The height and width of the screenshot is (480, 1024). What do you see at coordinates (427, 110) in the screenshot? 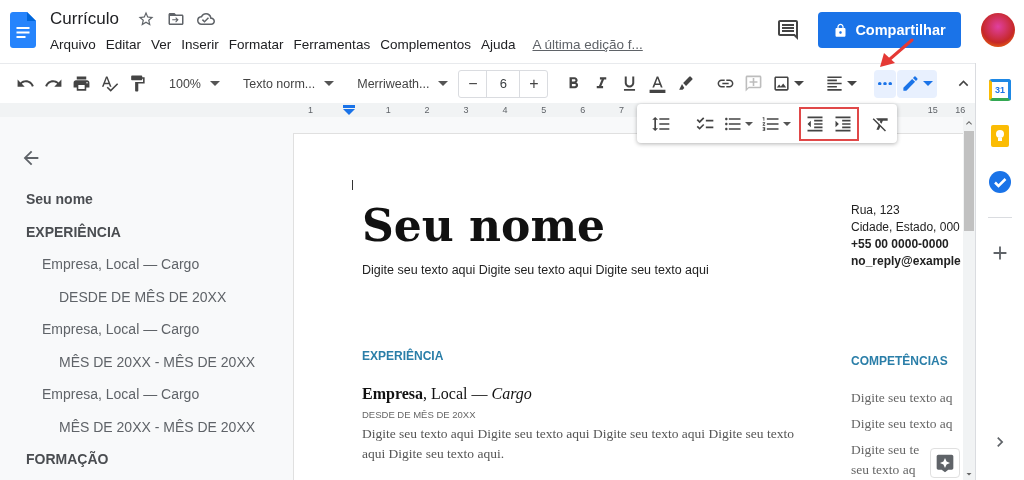
I see `ruler-number: 2` at bounding box center [427, 110].